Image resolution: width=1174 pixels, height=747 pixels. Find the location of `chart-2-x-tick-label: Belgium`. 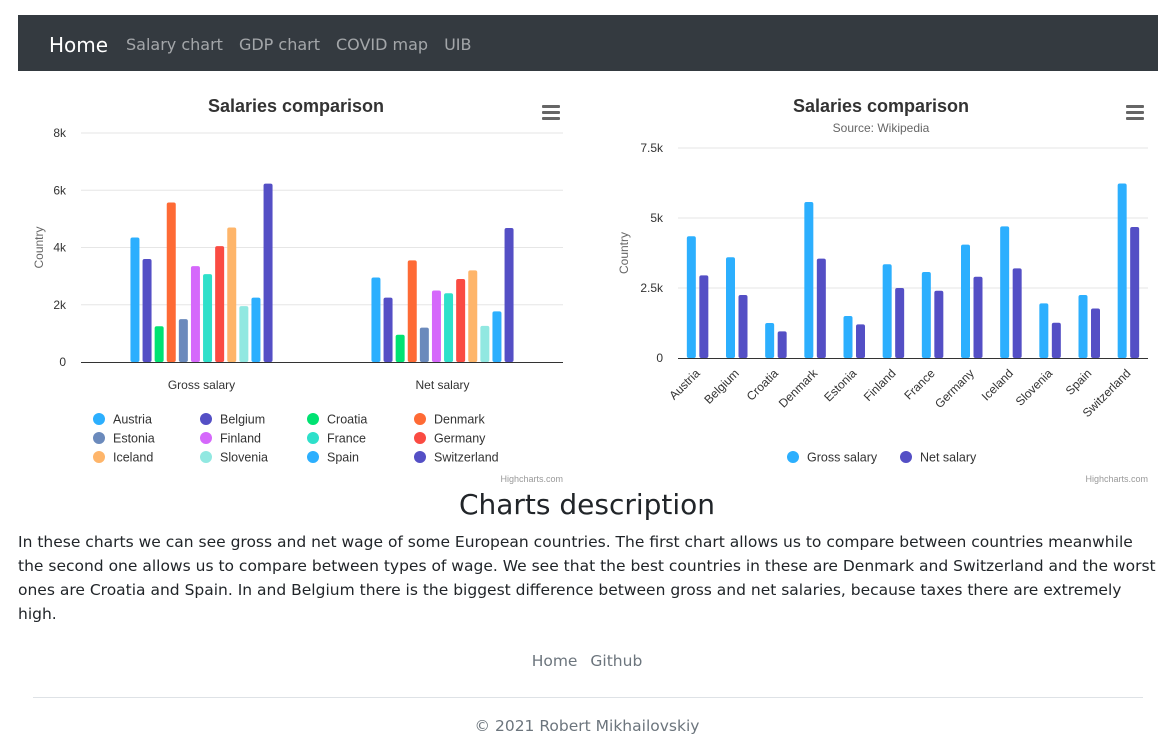

chart-2-x-tick-label: Belgium is located at coordinates (721, 386).